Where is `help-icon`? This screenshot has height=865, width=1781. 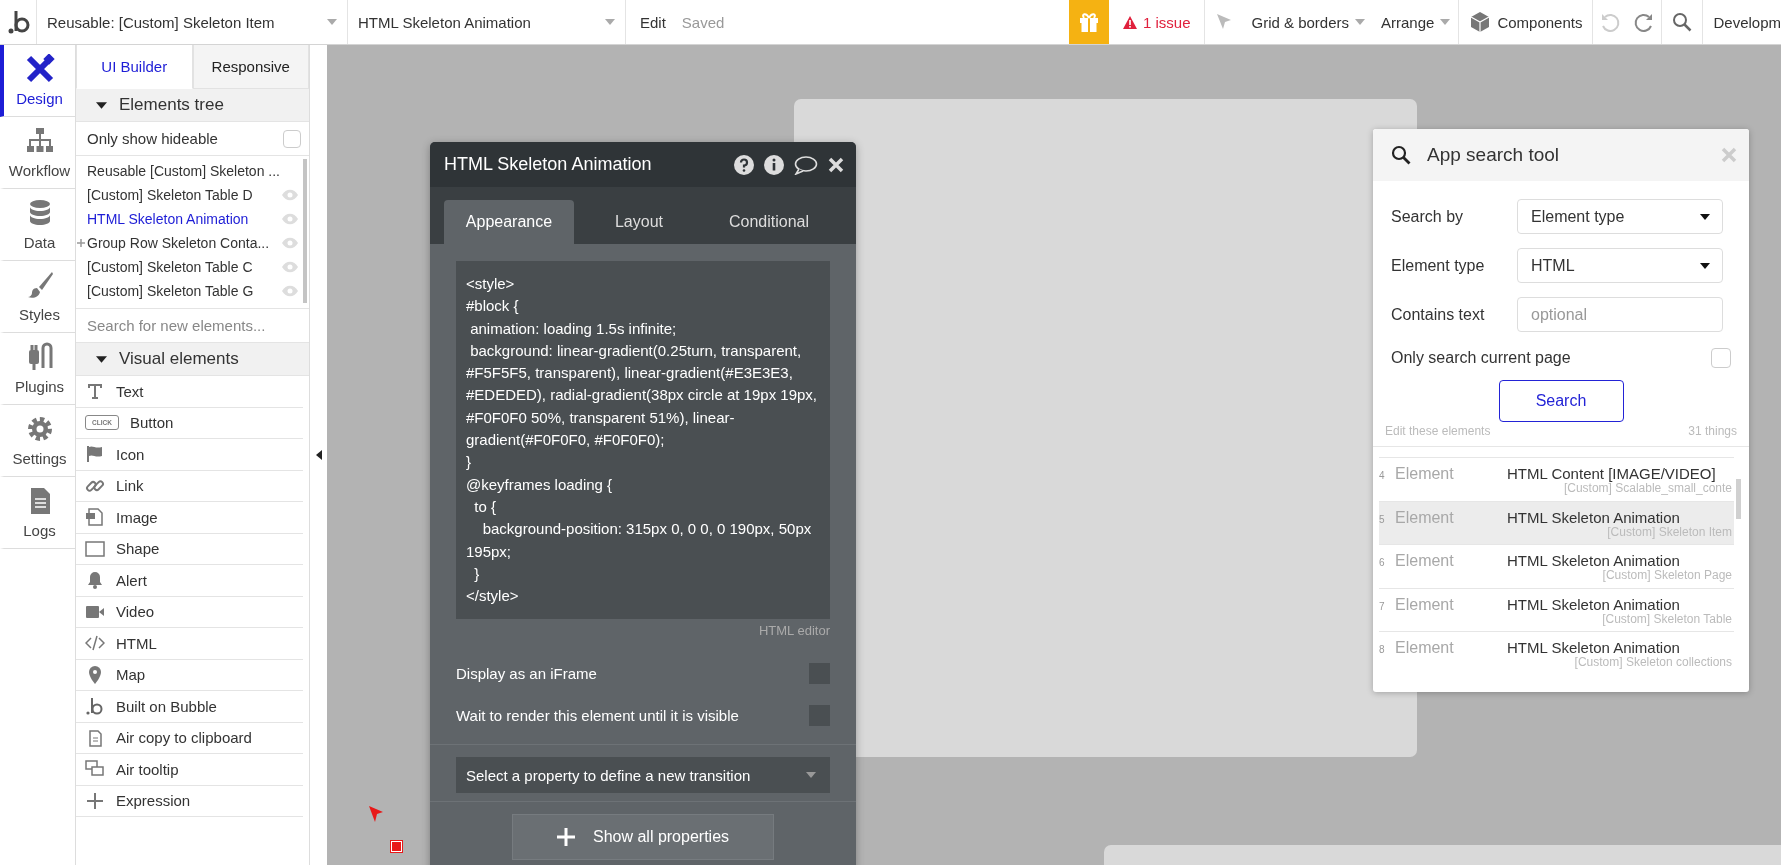 help-icon is located at coordinates (744, 164).